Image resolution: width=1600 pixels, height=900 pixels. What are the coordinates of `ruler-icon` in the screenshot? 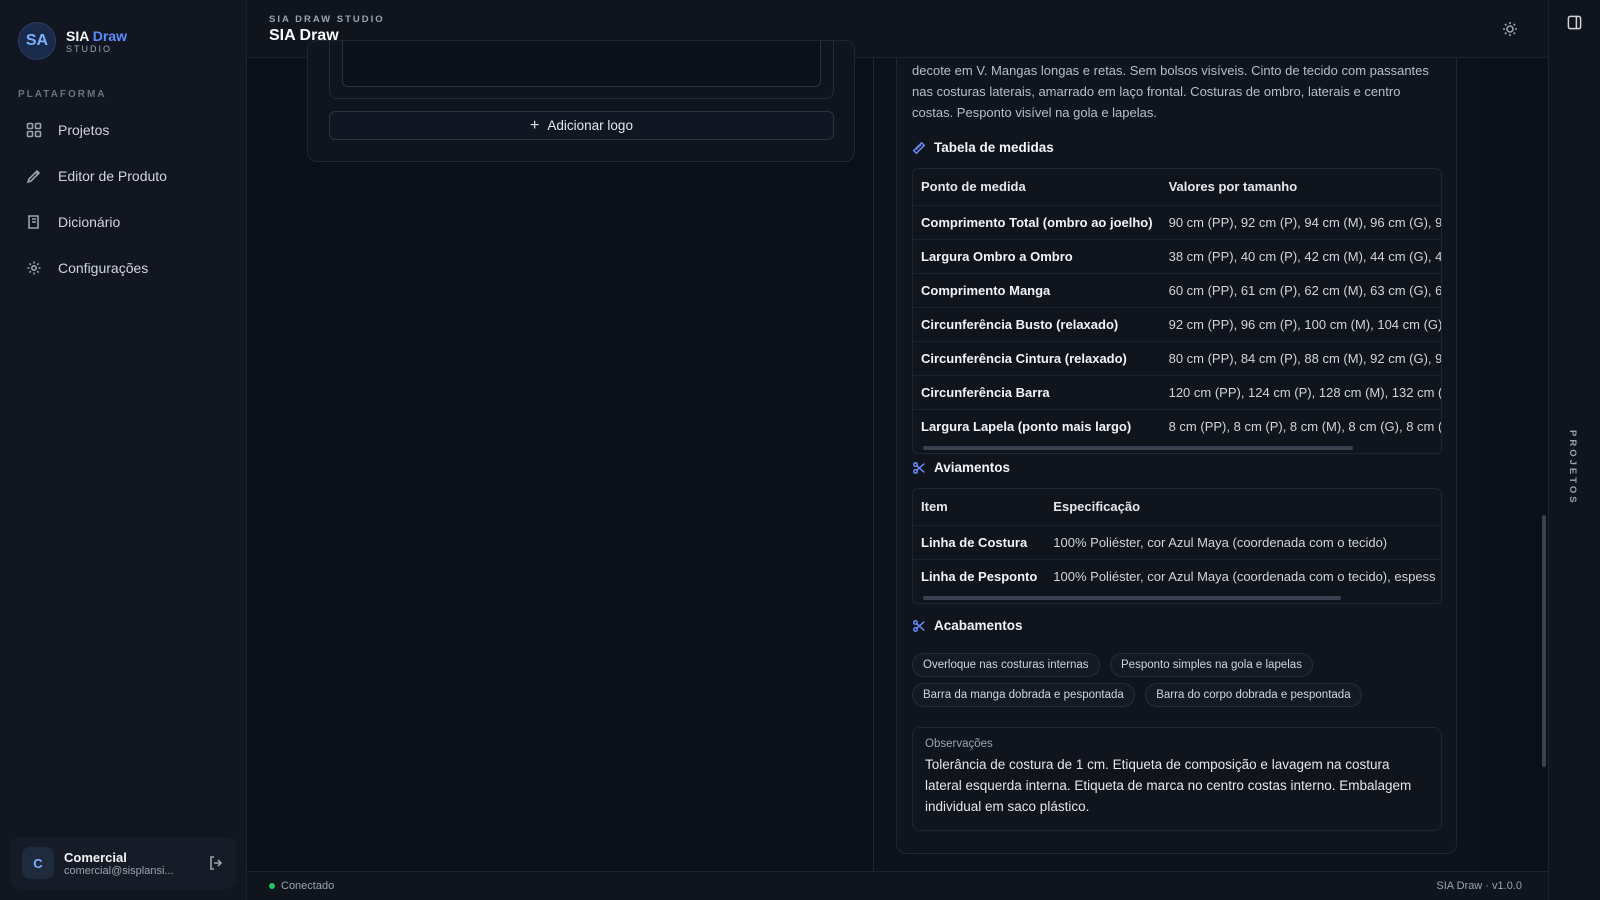 It's located at (919, 147).